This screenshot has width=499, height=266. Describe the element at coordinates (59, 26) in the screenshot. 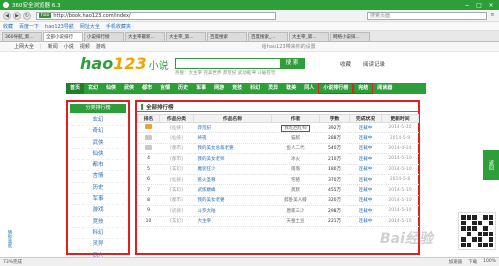

I see `favorite-item: hao123导航` at that location.